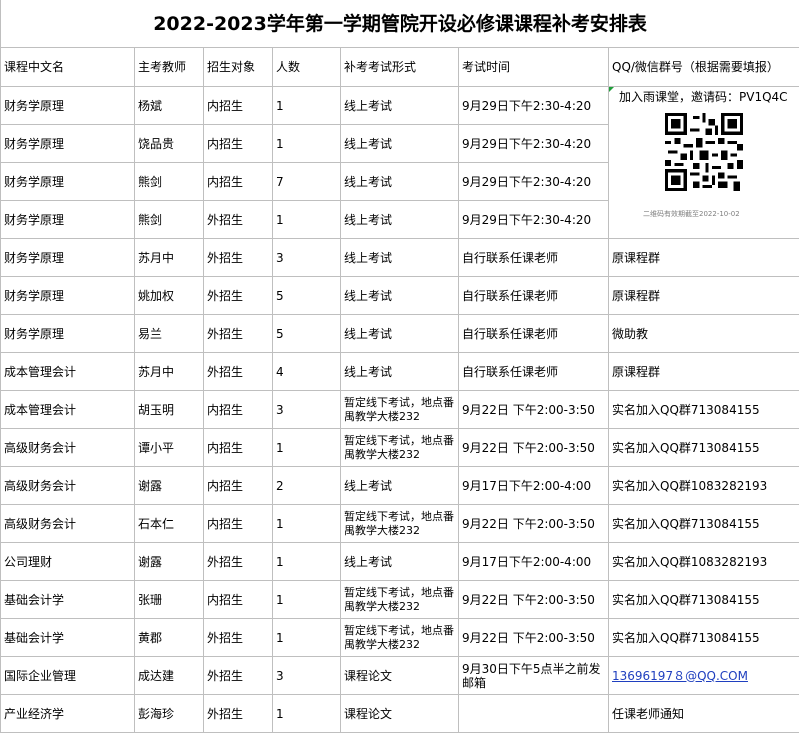  Describe the element at coordinates (238, 67) in the screenshot. I see `header-target: 招生对象` at that location.